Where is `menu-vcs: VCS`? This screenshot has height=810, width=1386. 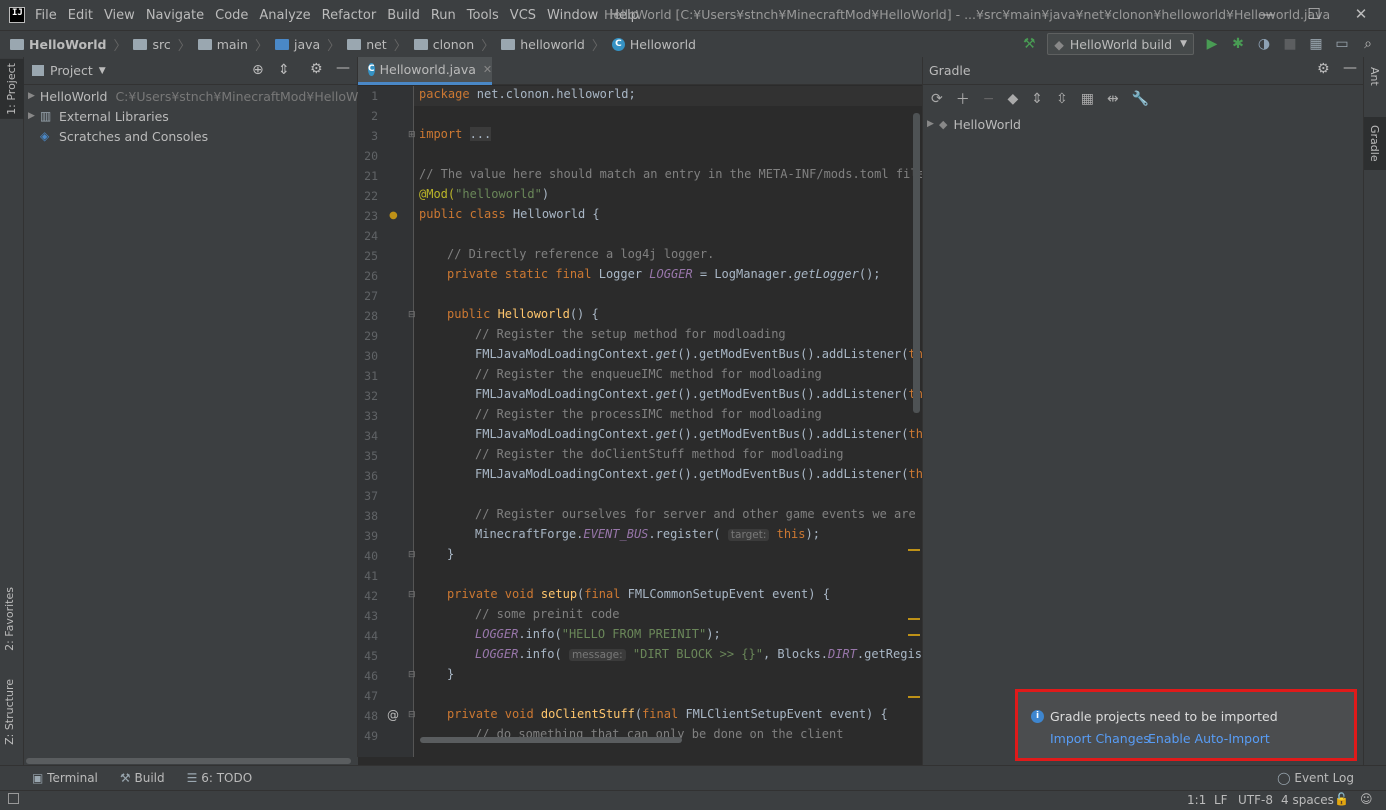
menu-vcs: VCS is located at coordinates (523, 15).